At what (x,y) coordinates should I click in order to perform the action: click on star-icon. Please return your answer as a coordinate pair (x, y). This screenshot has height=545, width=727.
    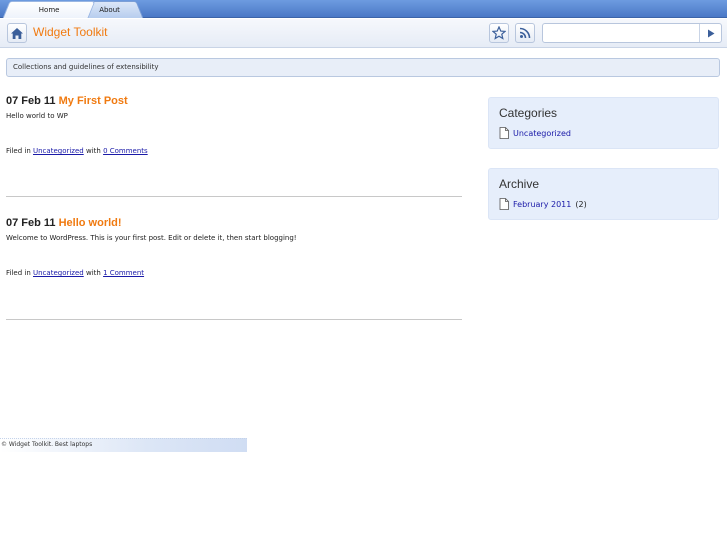
    Looking at the image, I should click on (499, 33).